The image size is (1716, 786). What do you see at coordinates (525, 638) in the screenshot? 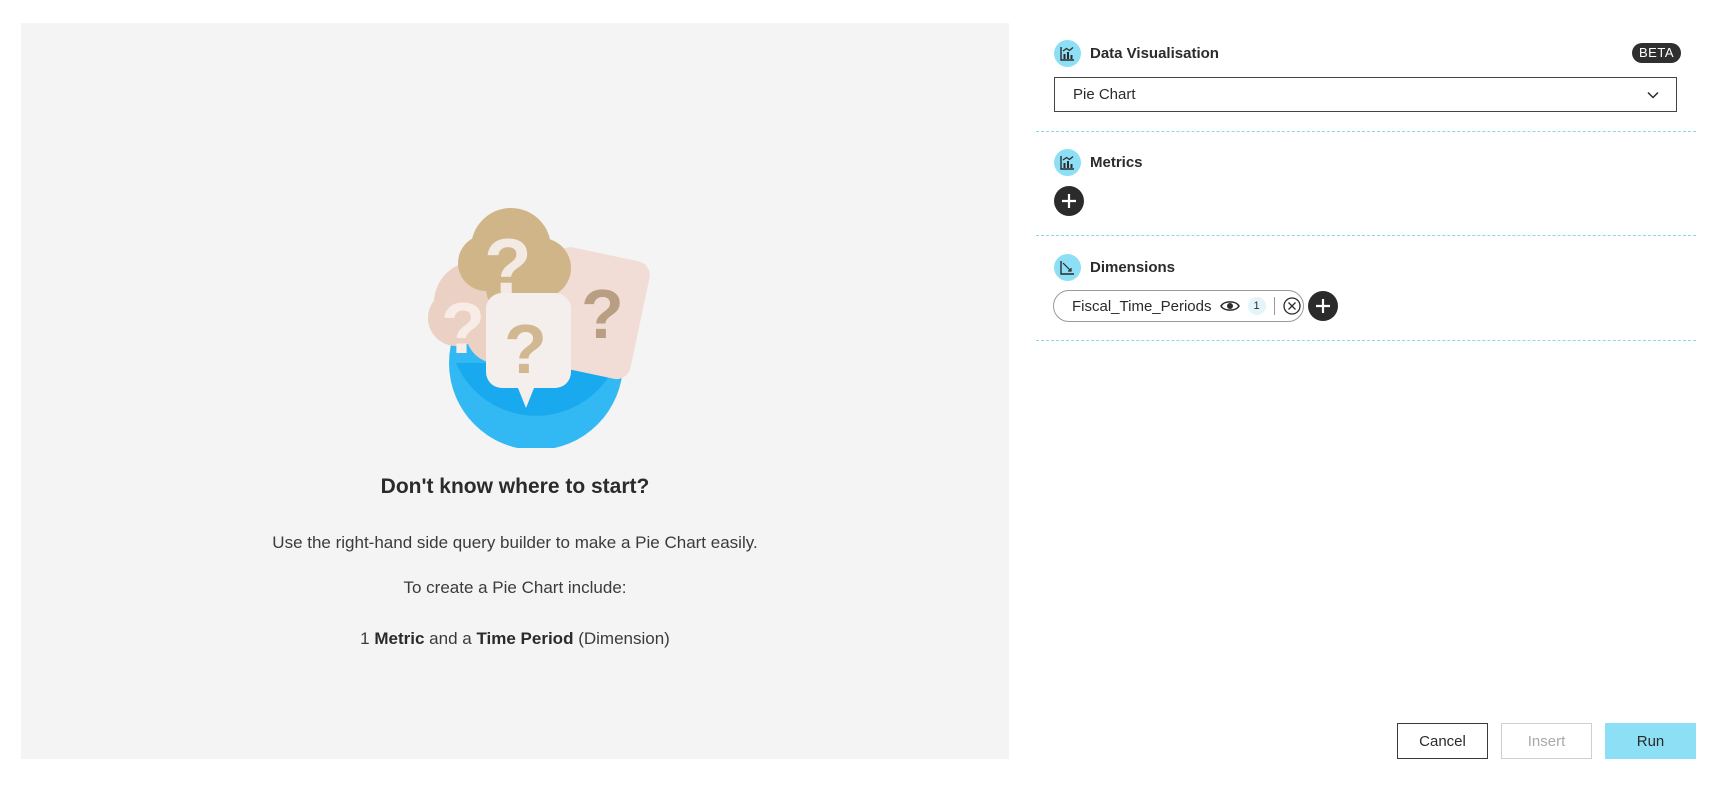
I see `req-time-period: Time Period` at bounding box center [525, 638].